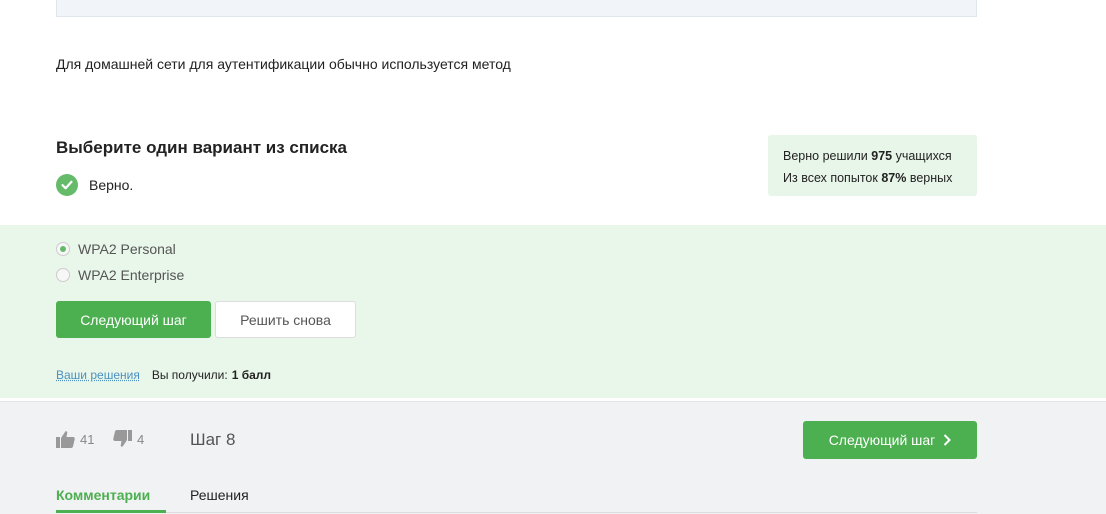  I want to click on stats-percent-prefix: Из всех попыток, so click(830, 177).